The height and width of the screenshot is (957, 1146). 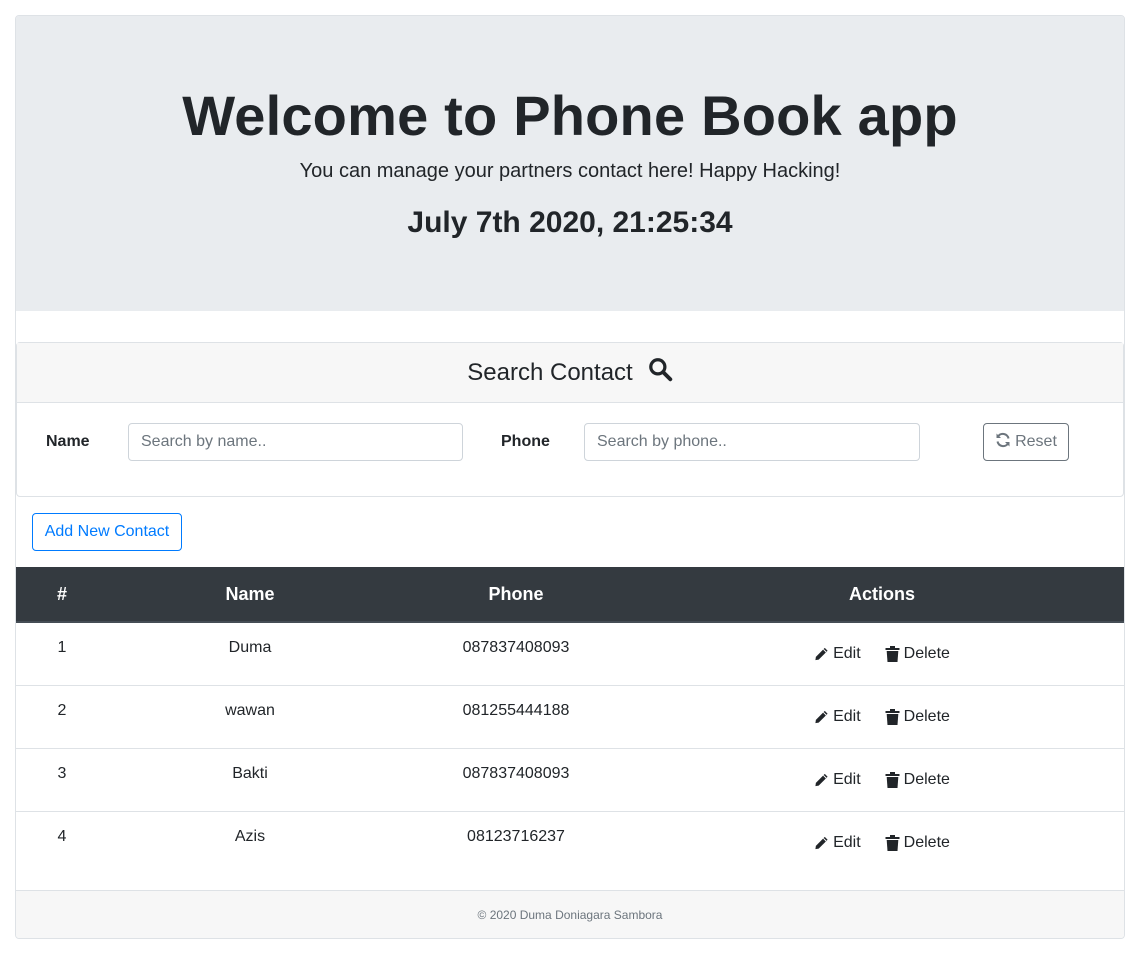 I want to click on table-row: 3 Bakti 087837408093 Edit Delete, so click(x=570, y=779).